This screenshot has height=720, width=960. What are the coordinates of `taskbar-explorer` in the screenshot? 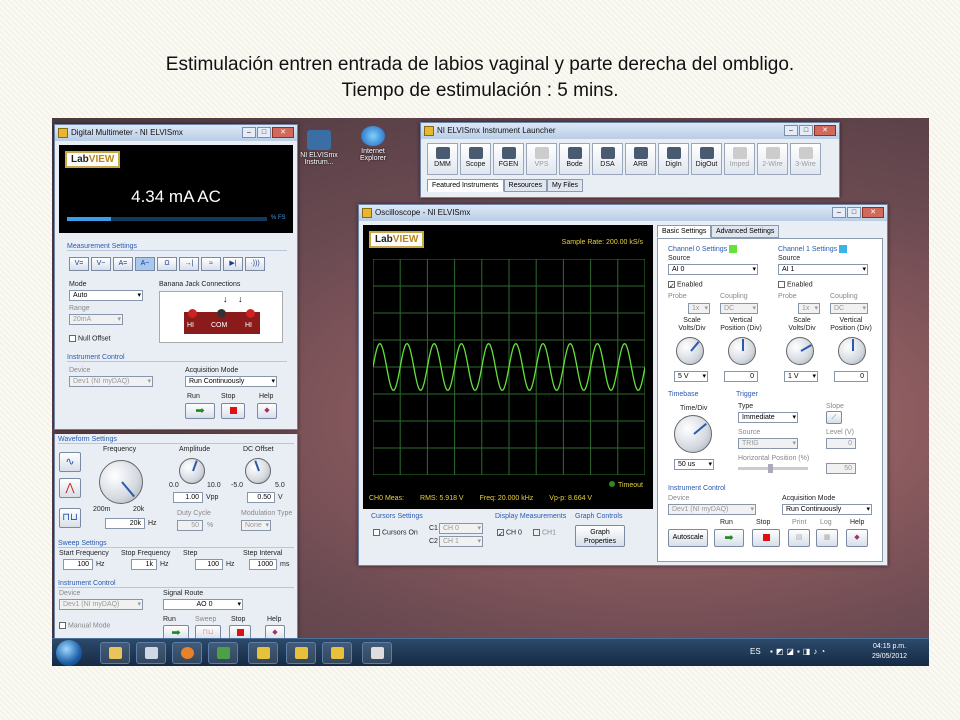 It's located at (115, 653).